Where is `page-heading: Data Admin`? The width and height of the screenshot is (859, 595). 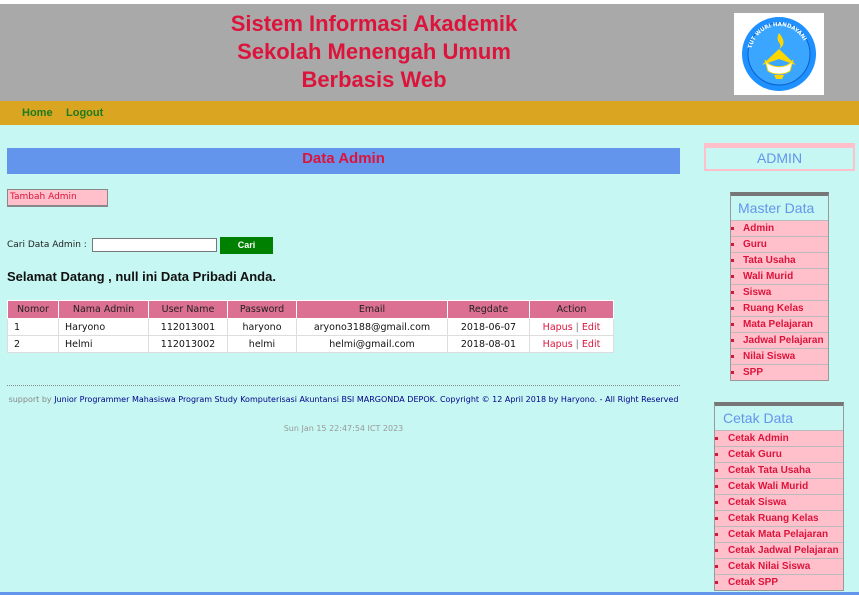
page-heading: Data Admin is located at coordinates (343, 161).